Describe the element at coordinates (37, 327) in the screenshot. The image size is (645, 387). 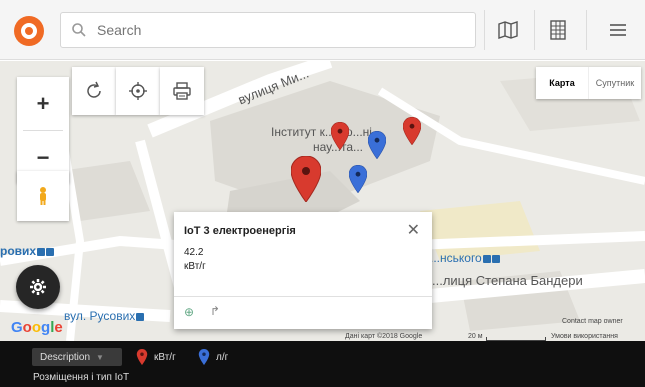
I see `google-logo: Google` at that location.